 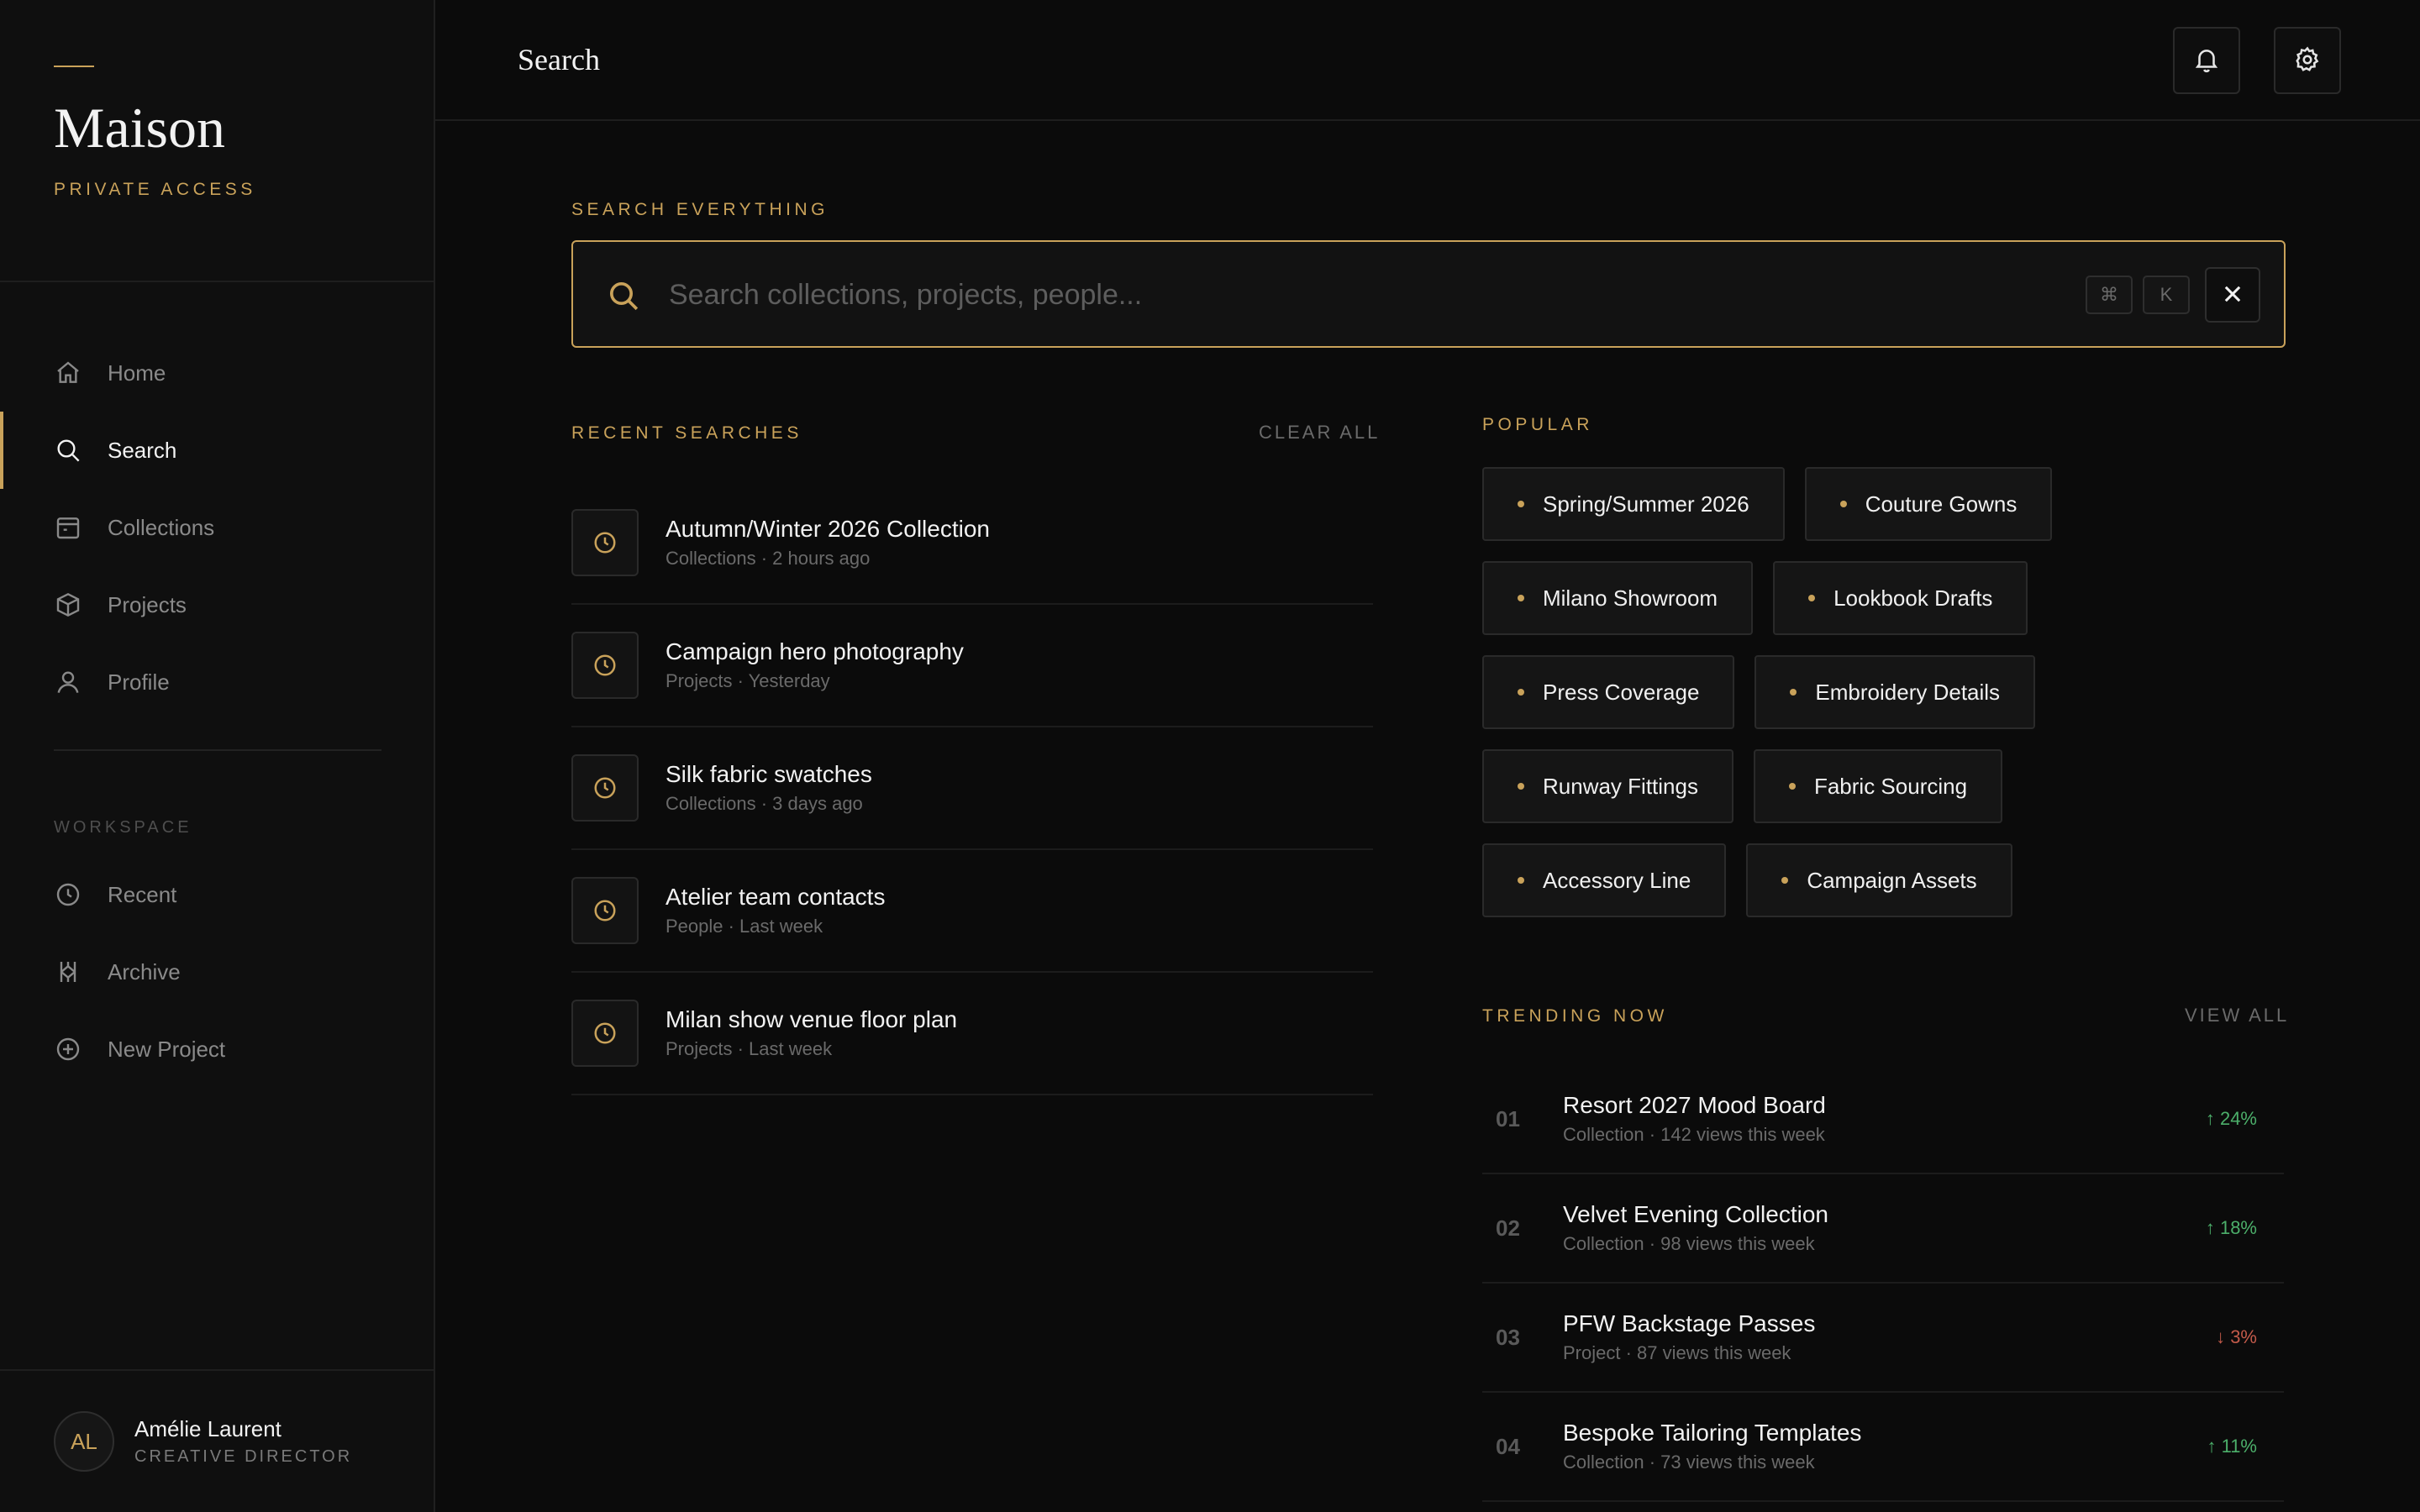 I want to click on tag-label: Accessory Line, so click(x=1617, y=880).